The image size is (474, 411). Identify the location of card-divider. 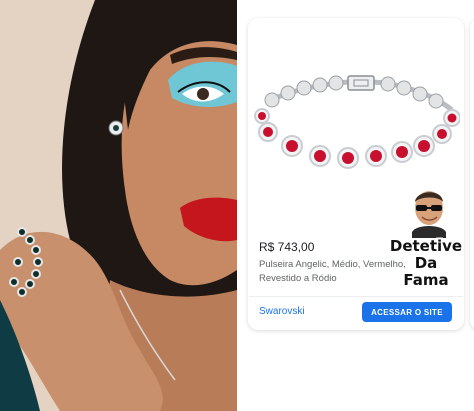
(356, 296).